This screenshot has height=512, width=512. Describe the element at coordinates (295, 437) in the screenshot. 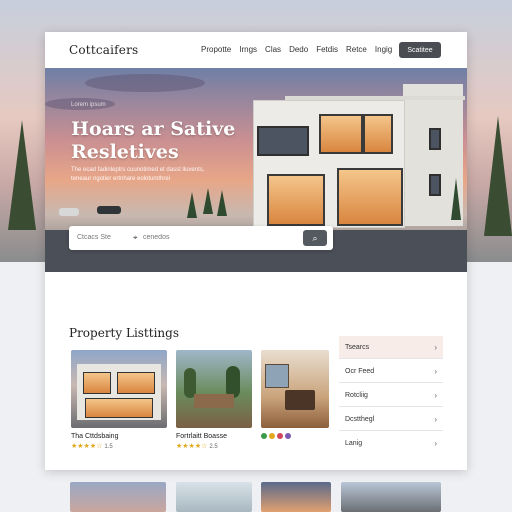

I see `listing-tags` at that location.